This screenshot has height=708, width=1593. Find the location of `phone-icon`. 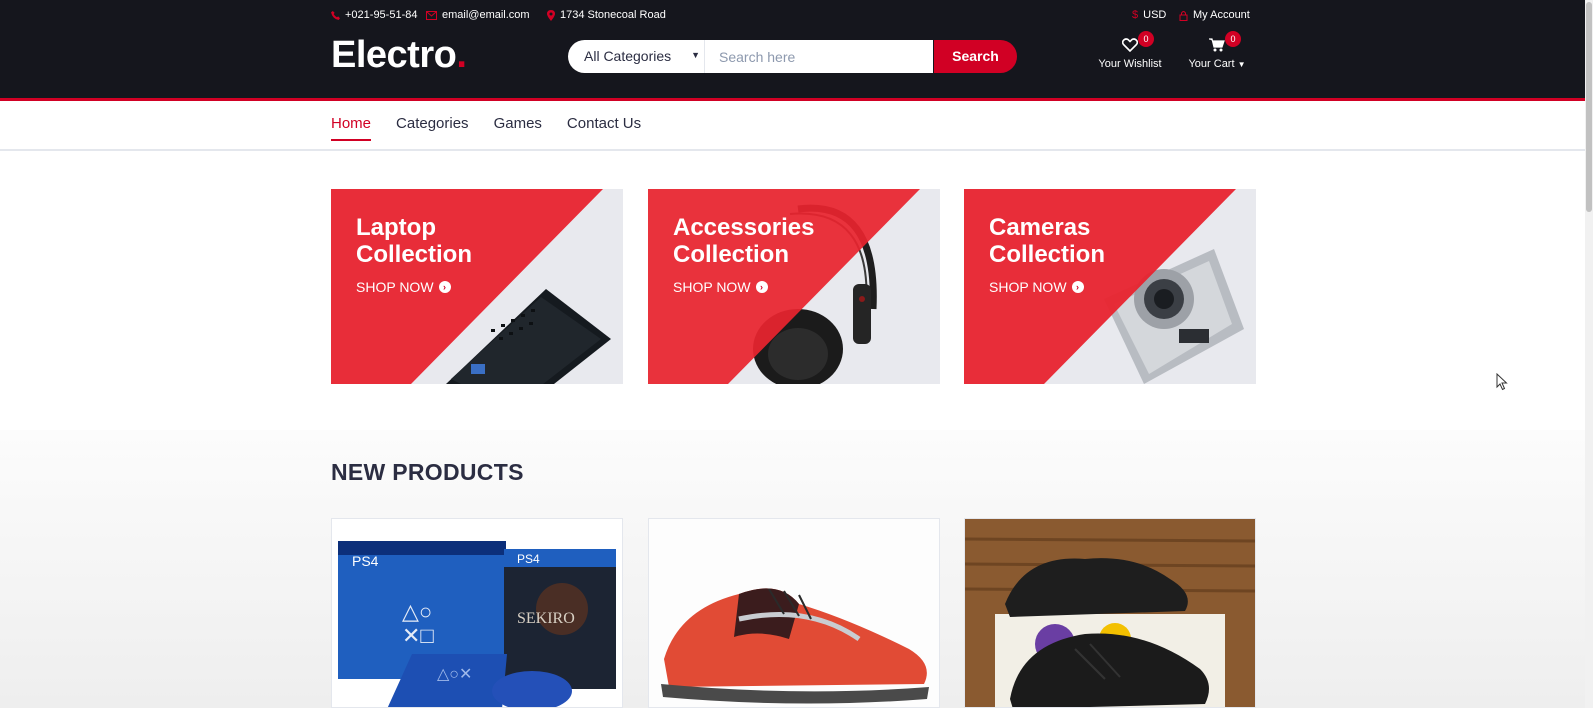

phone-icon is located at coordinates (335, 15).